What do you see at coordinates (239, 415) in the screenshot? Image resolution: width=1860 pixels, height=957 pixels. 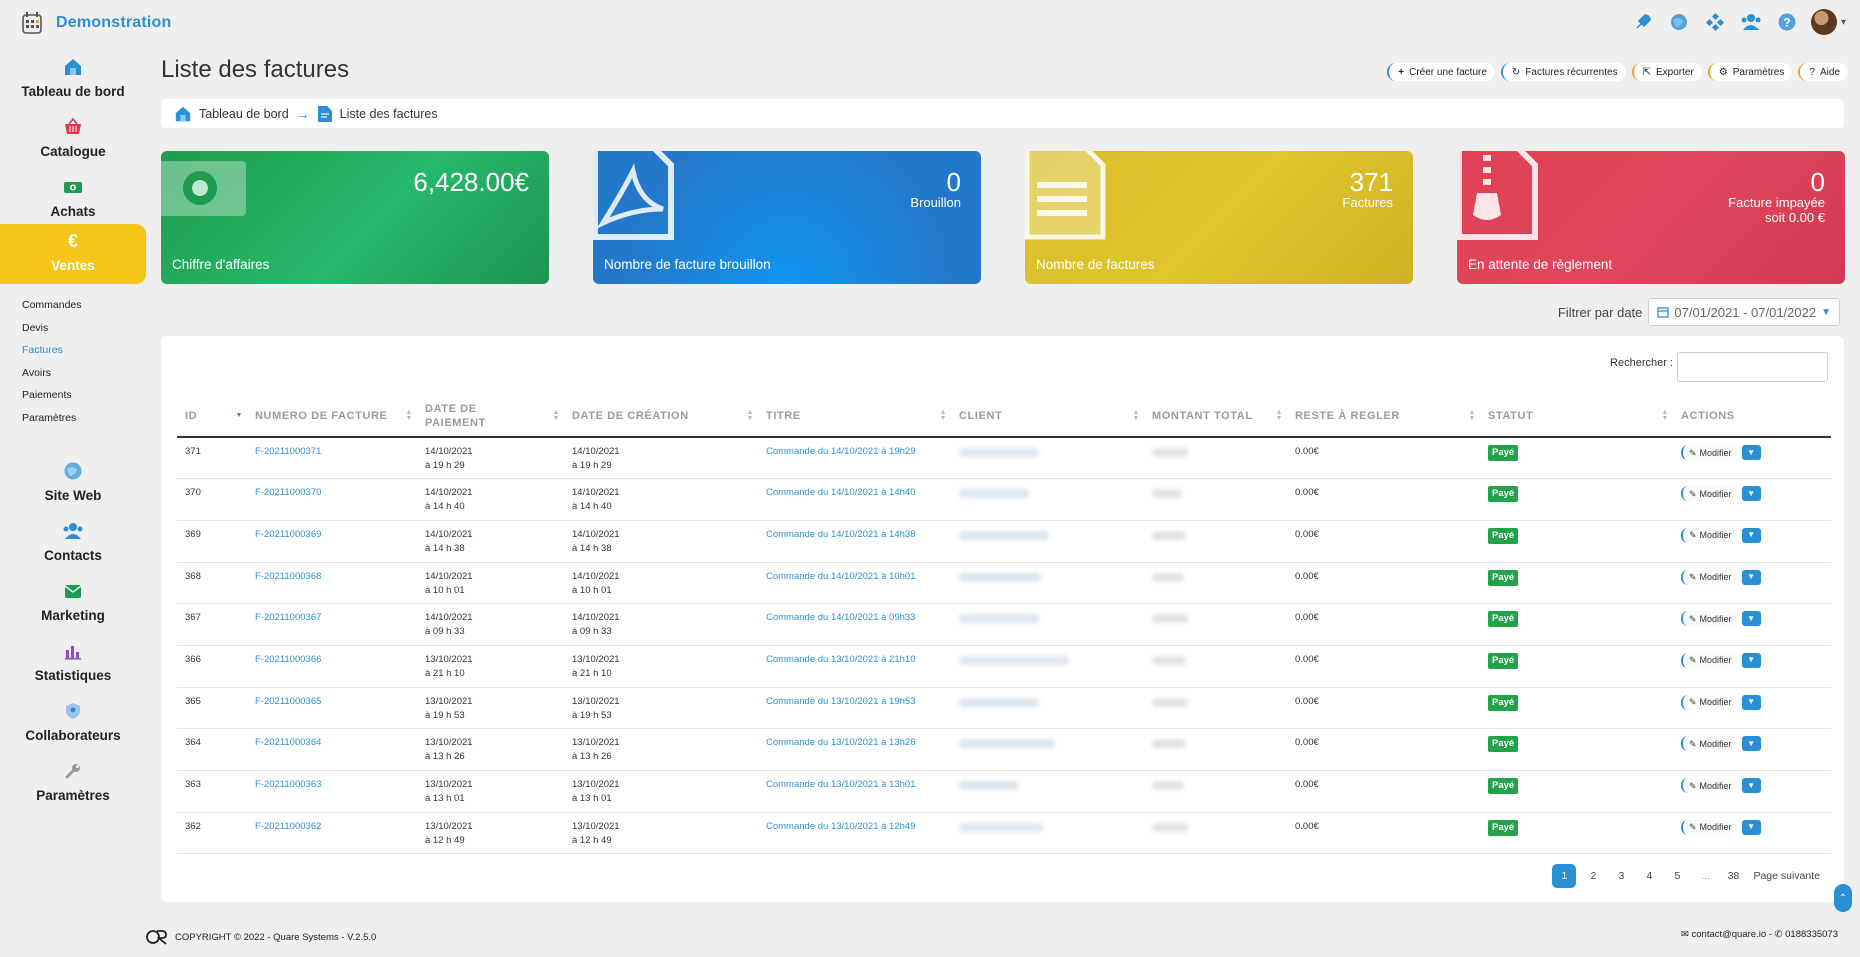 I see `sort-desc-icon: ▼` at bounding box center [239, 415].